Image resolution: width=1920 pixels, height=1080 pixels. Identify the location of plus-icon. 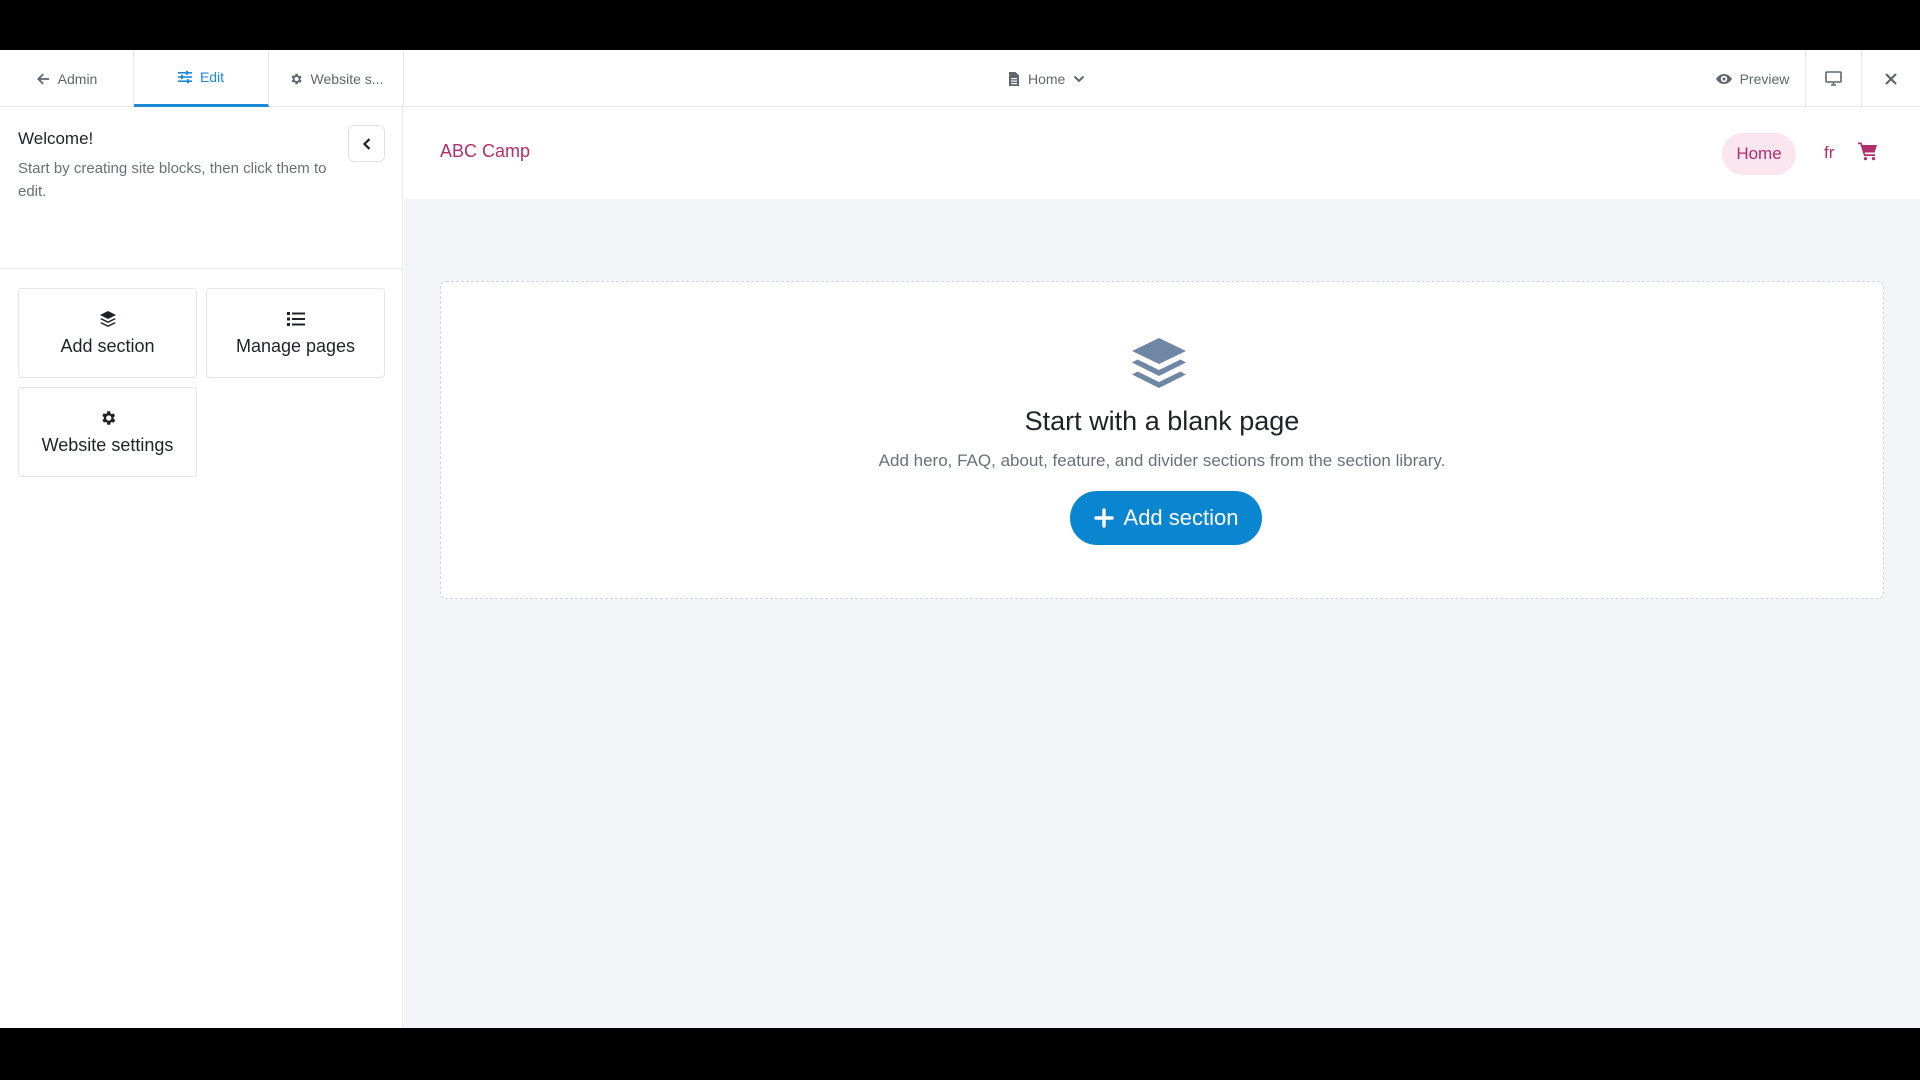
(1103, 518).